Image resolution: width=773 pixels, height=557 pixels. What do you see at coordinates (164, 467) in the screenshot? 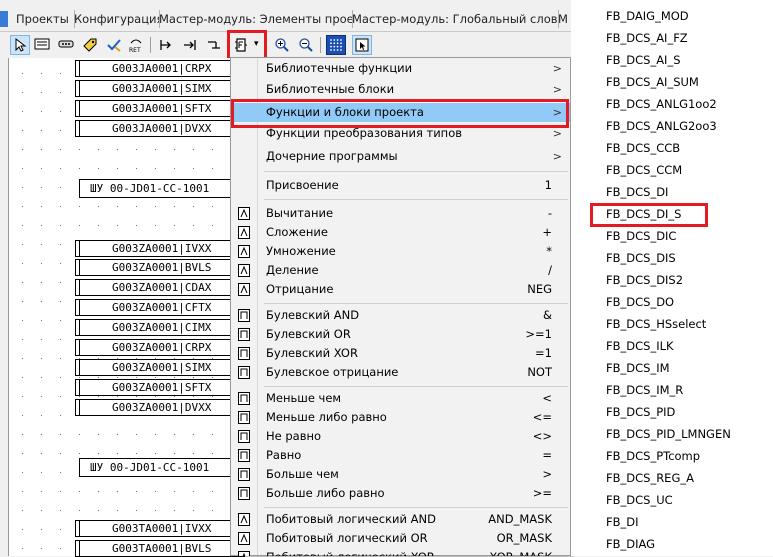
I see `shu-block-2: ШУ 00-JD01-CC-1001` at bounding box center [164, 467].